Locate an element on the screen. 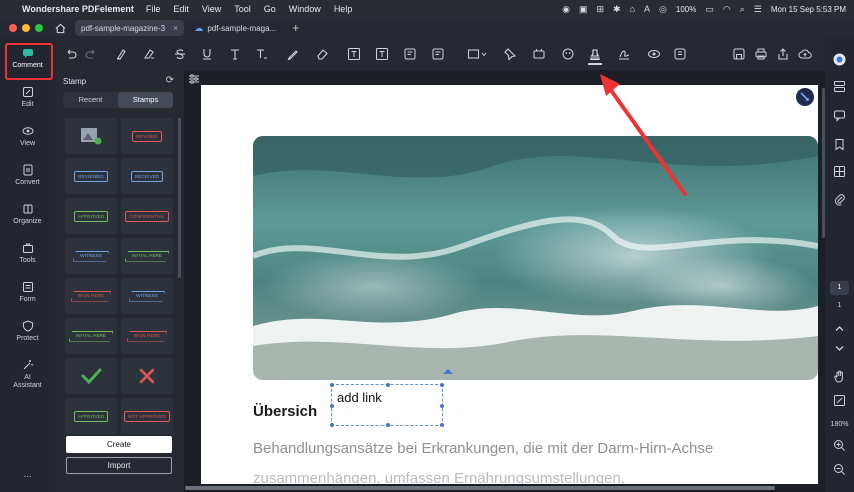 Image resolution: width=854 pixels, height=492 pixels. menu-file: File is located at coordinates (153, 9).